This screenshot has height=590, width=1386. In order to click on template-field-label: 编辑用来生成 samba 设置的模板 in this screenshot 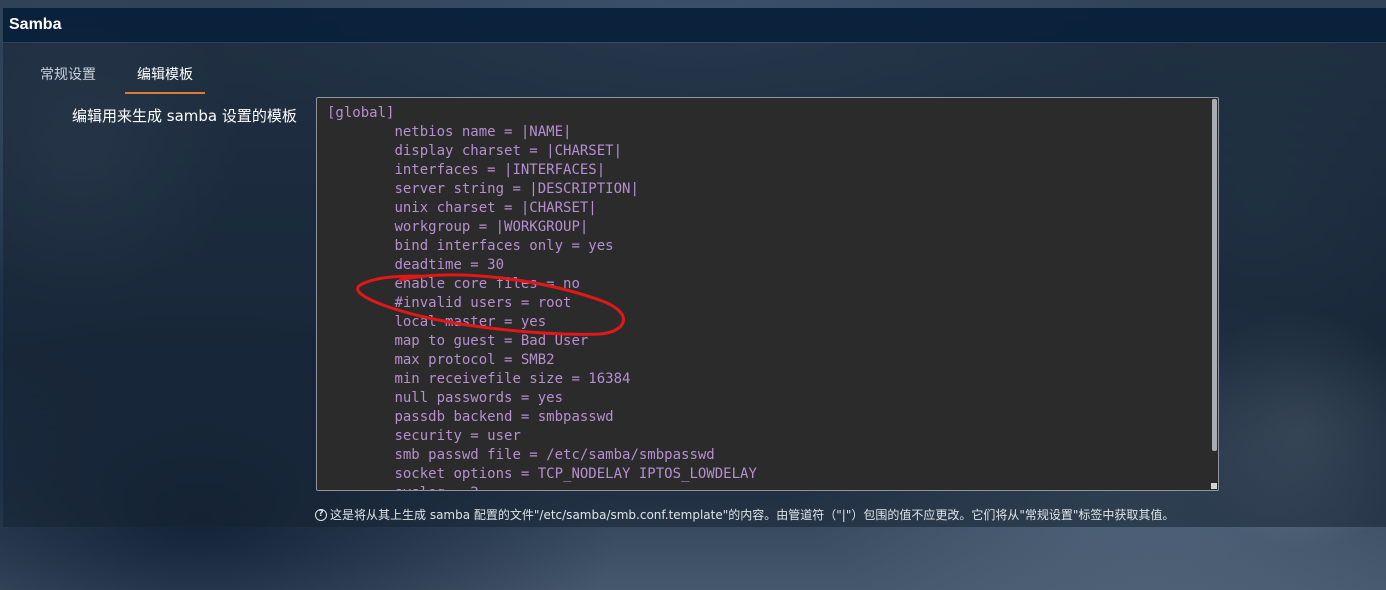, I will do `click(184, 116)`.